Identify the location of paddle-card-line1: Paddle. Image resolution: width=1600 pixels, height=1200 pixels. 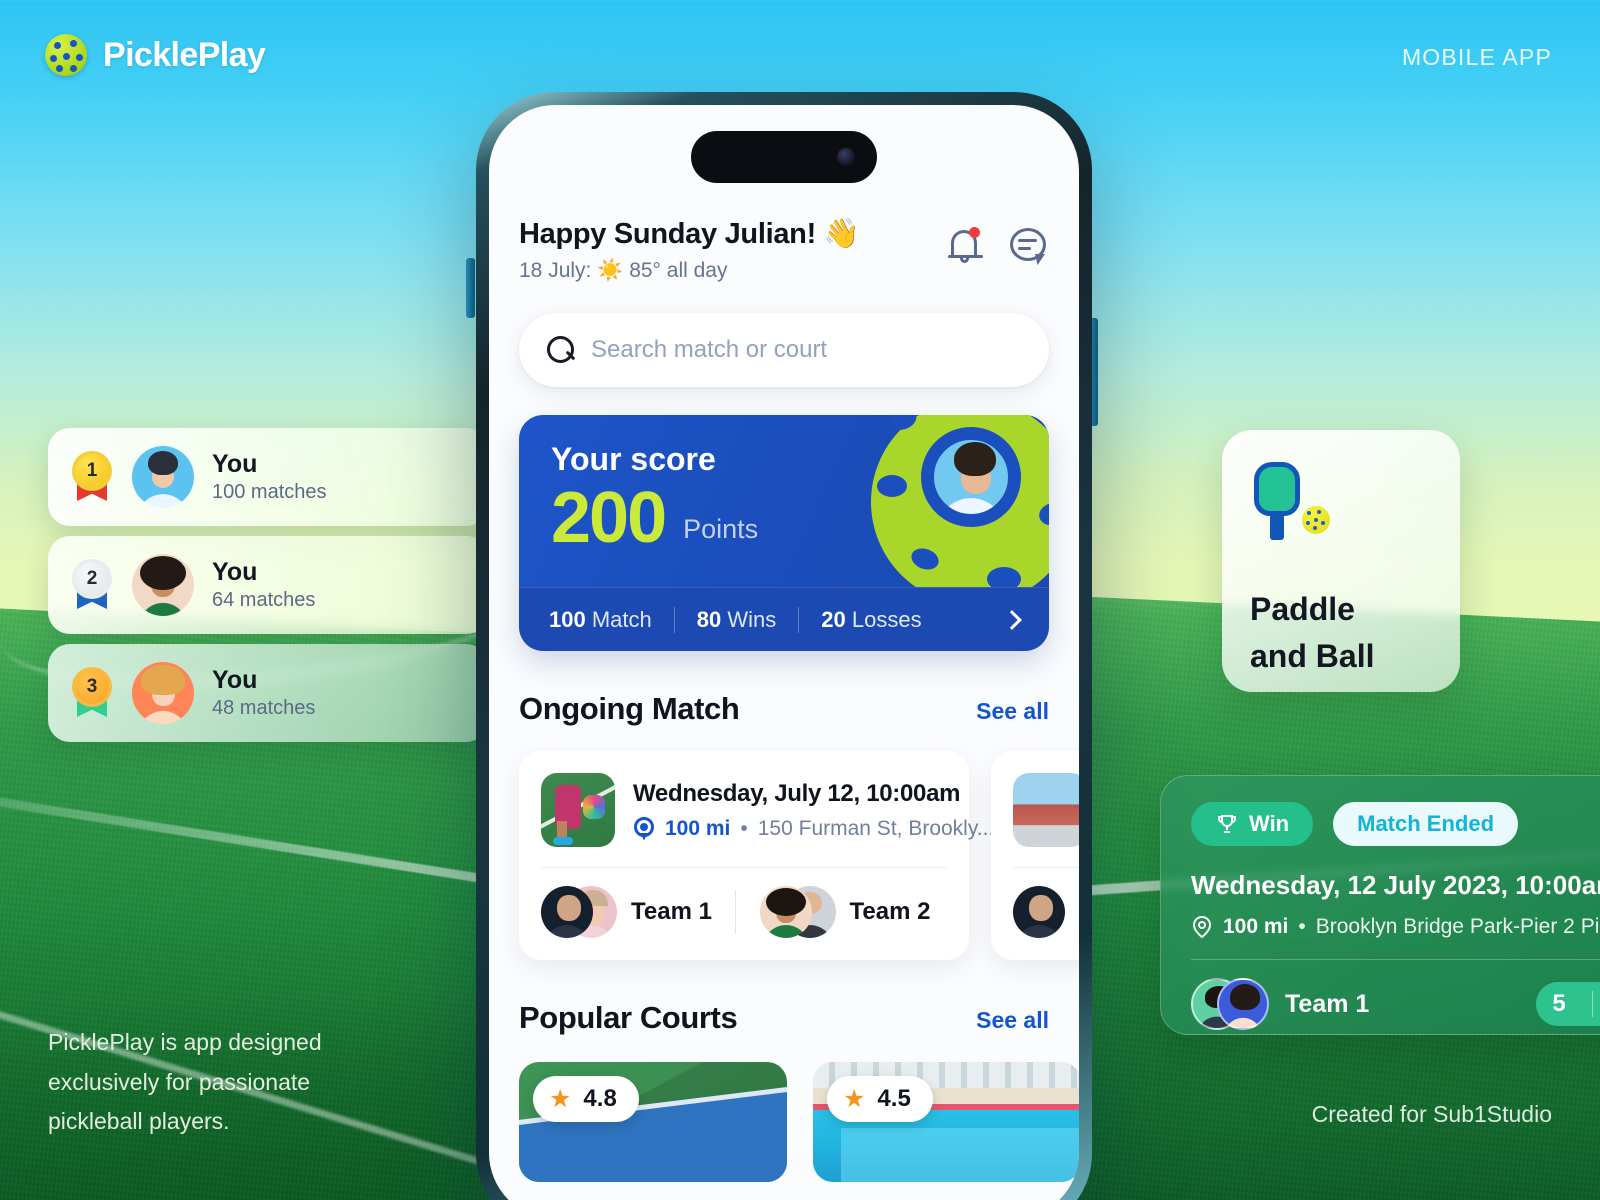
(1302, 609).